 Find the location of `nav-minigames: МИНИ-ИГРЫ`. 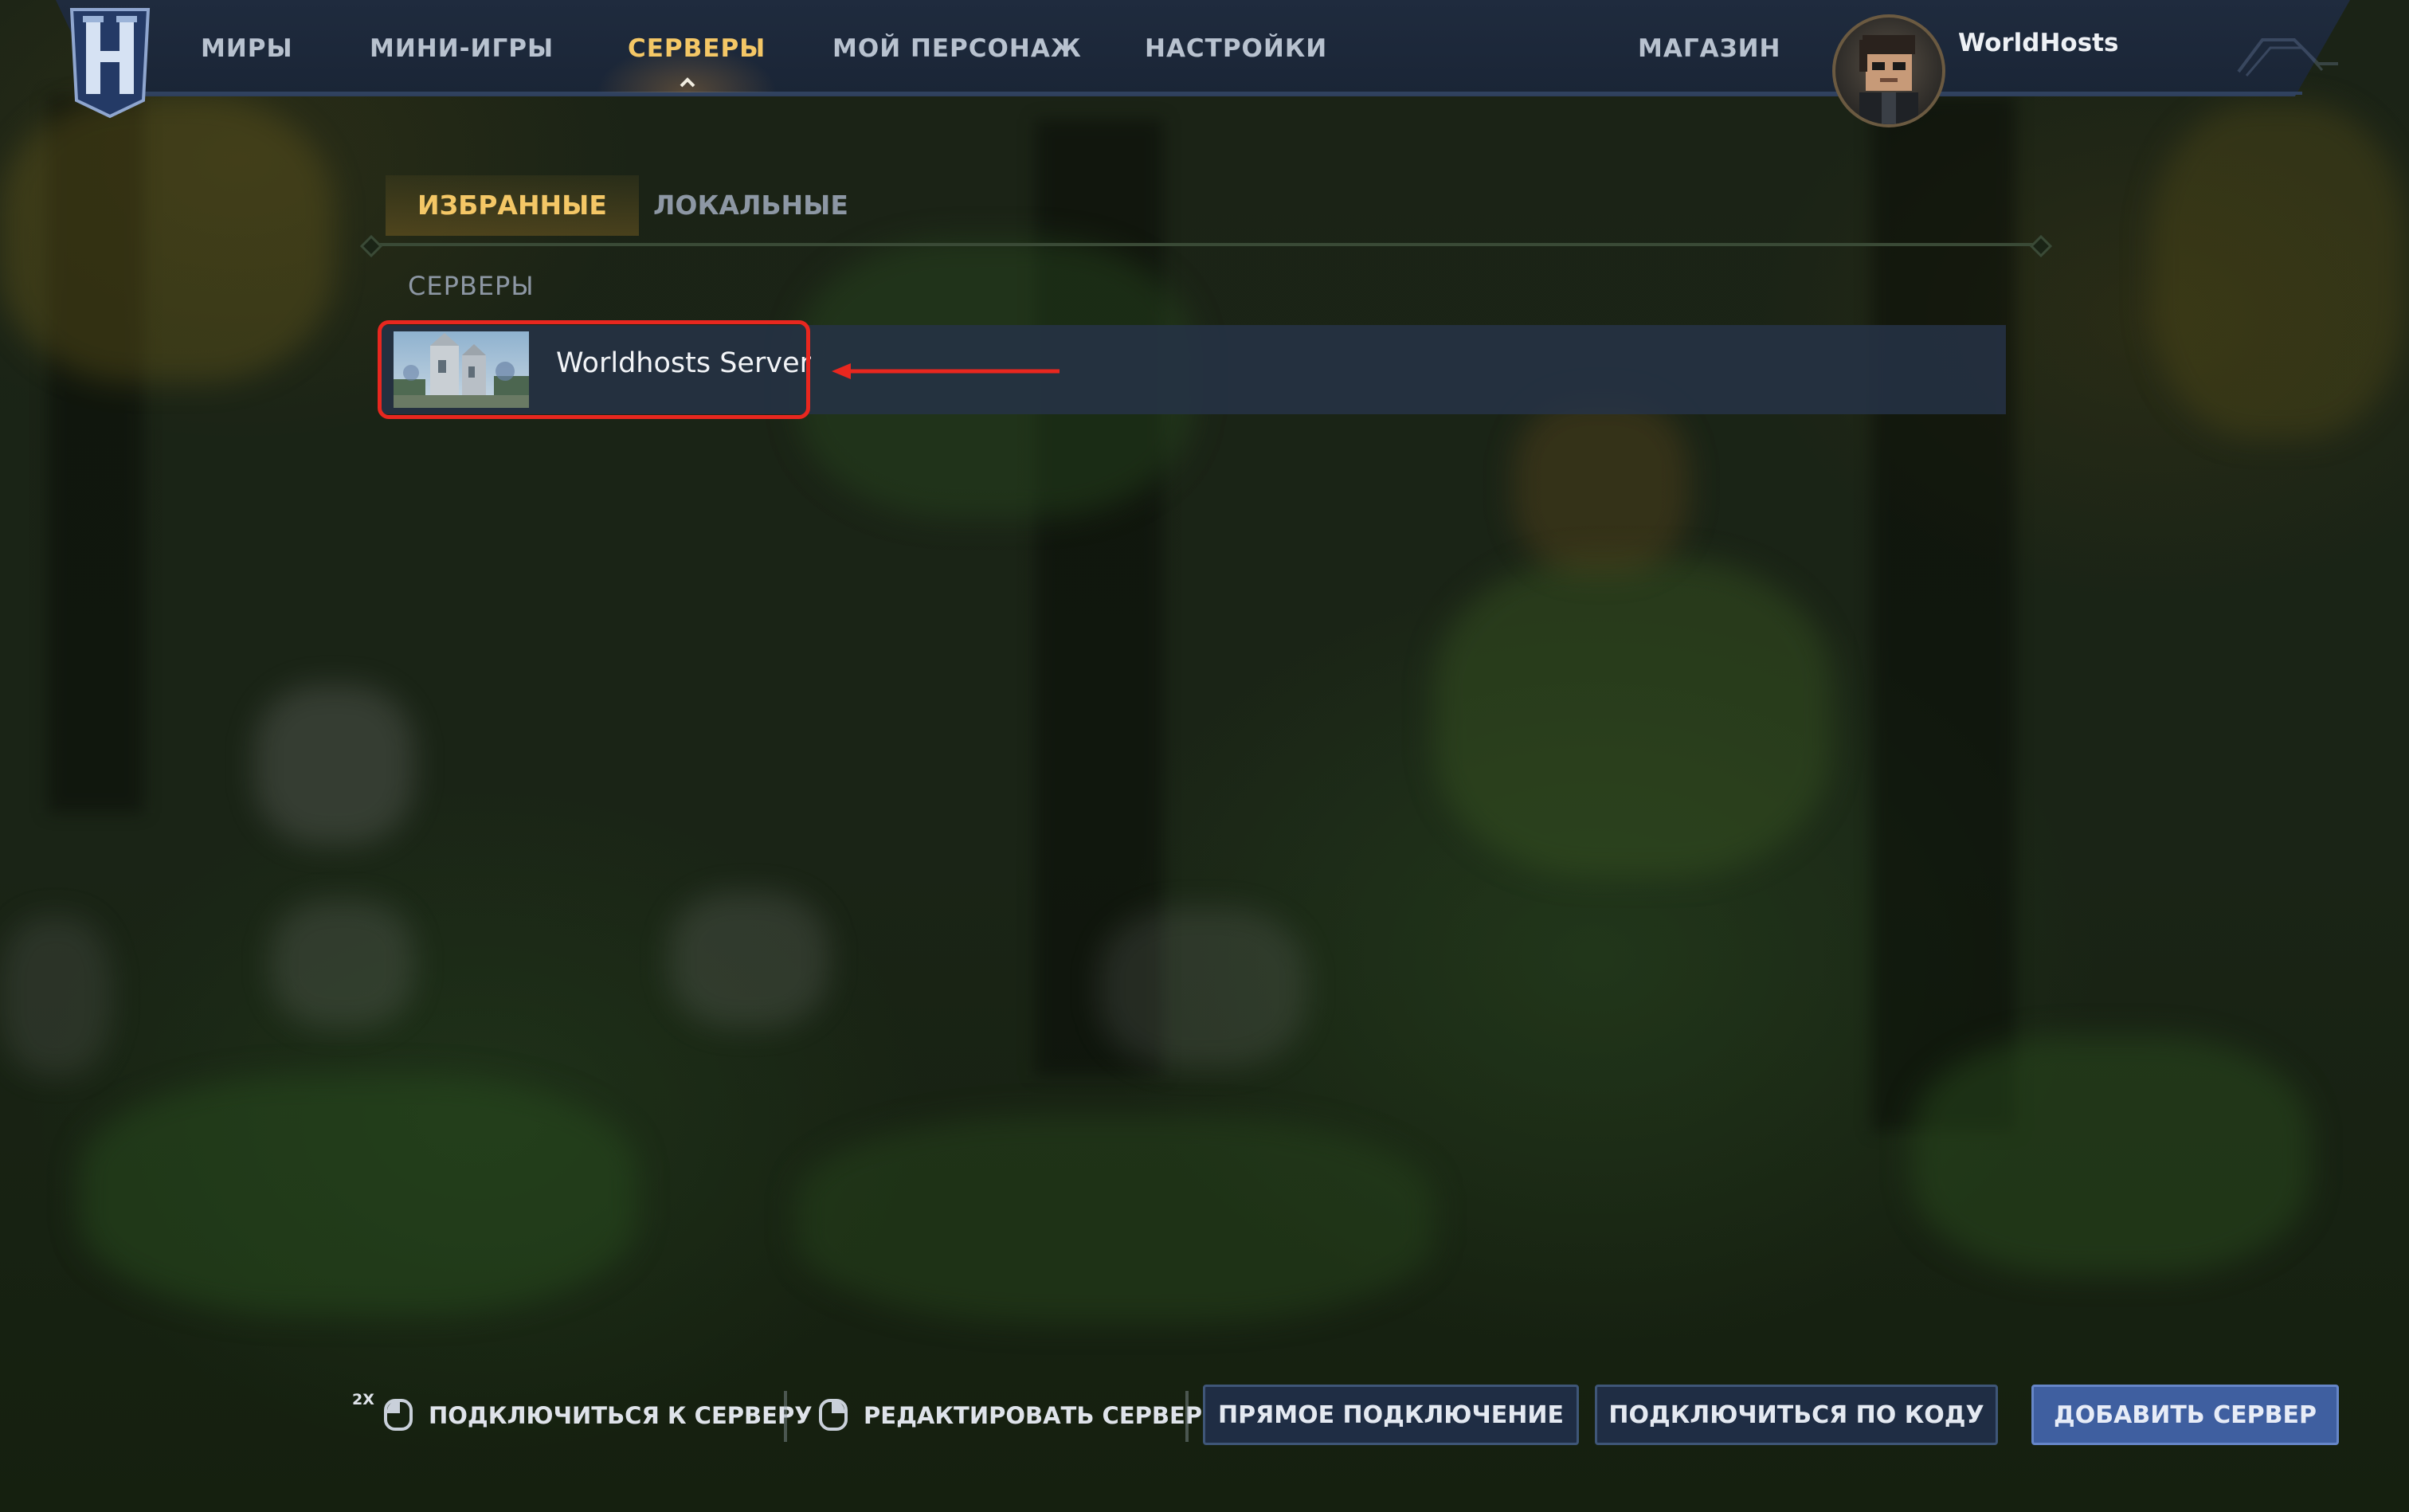

nav-minigames: МИНИ-ИГРЫ is located at coordinates (462, 49).